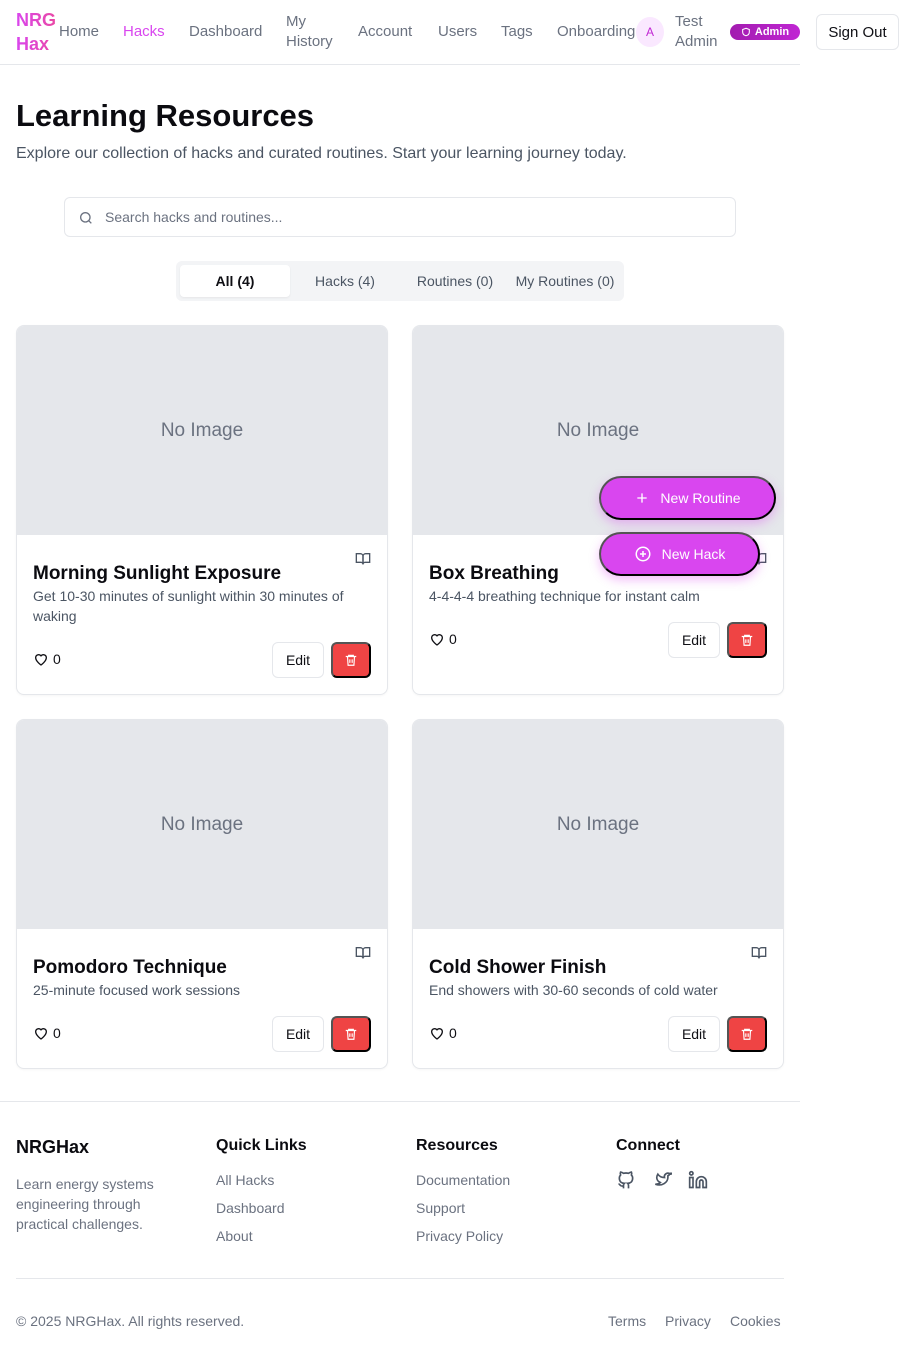  I want to click on search-box, so click(400, 217).